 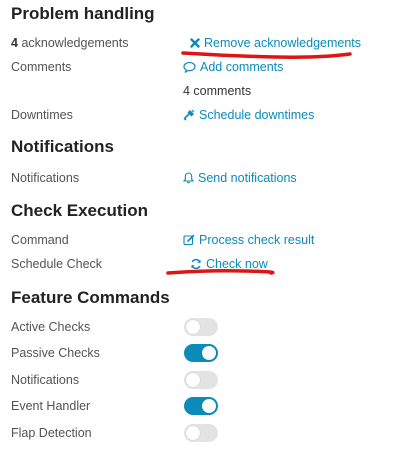 I want to click on acknowledgements-label: 4 acknowledgements, so click(x=69, y=43).